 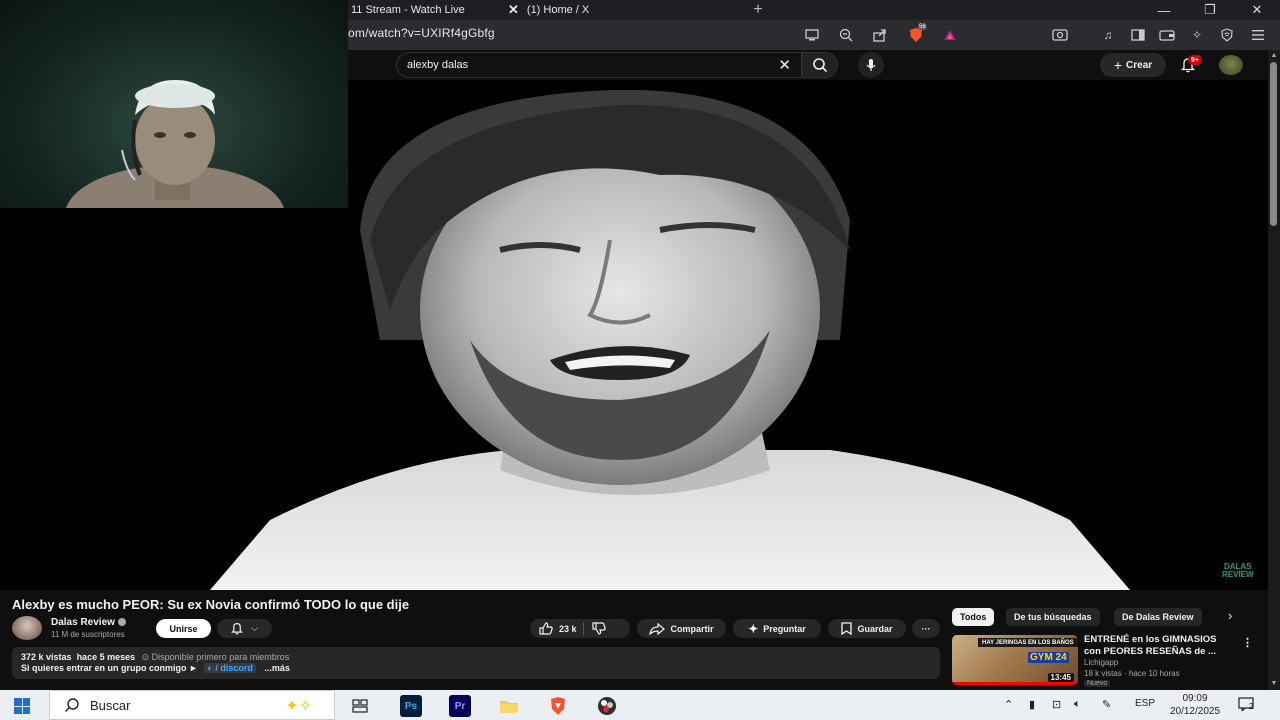 I want to click on file-explorer-icon, so click(x=509, y=706).